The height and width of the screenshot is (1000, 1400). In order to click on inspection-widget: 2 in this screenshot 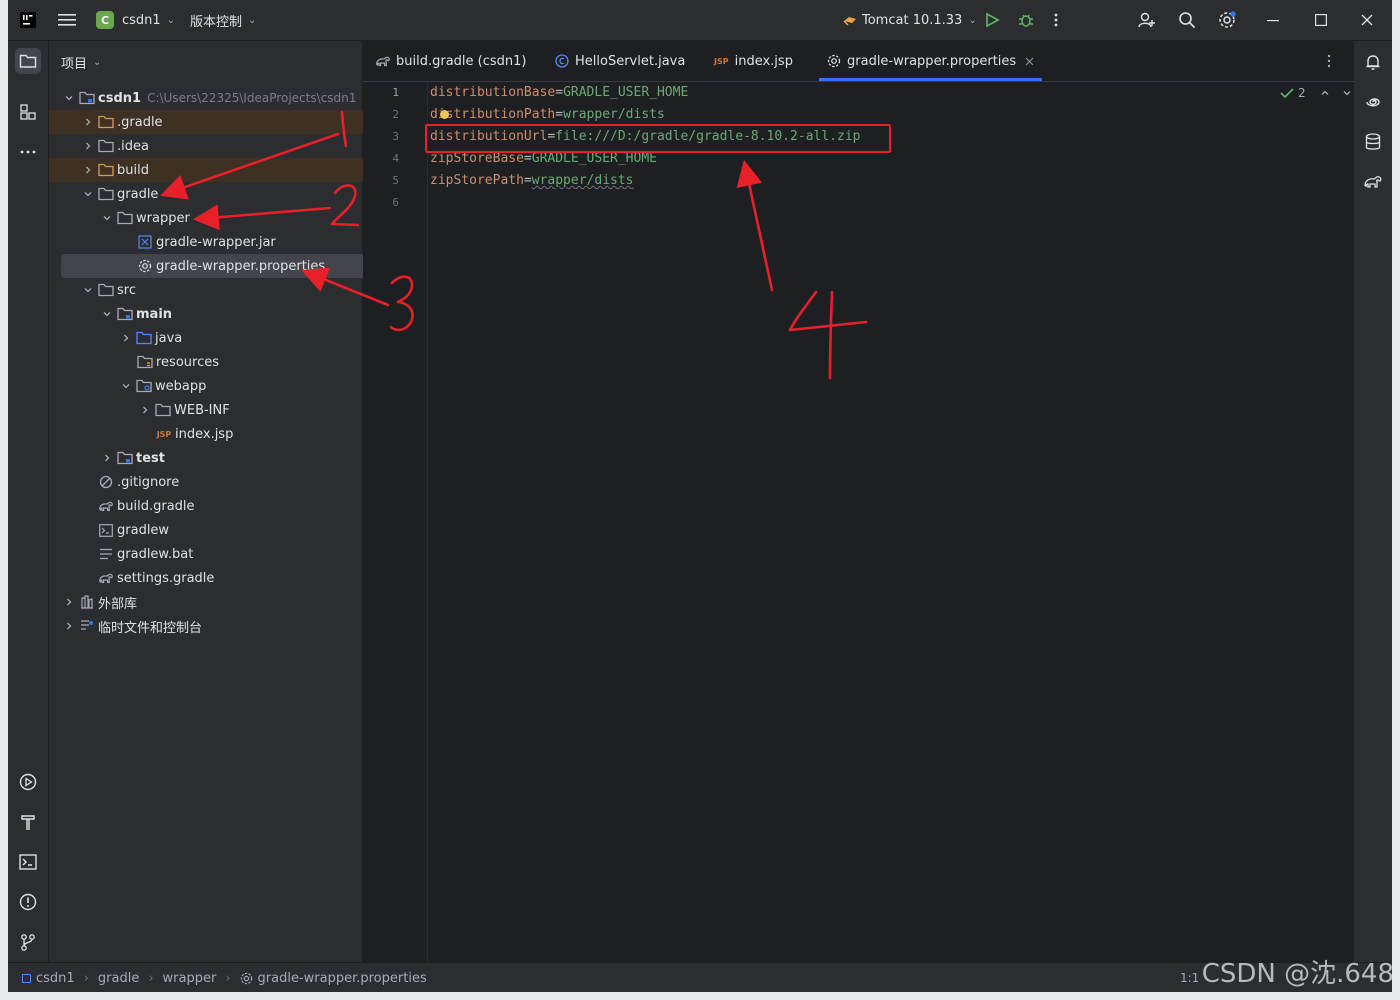, I will do `click(1316, 93)`.